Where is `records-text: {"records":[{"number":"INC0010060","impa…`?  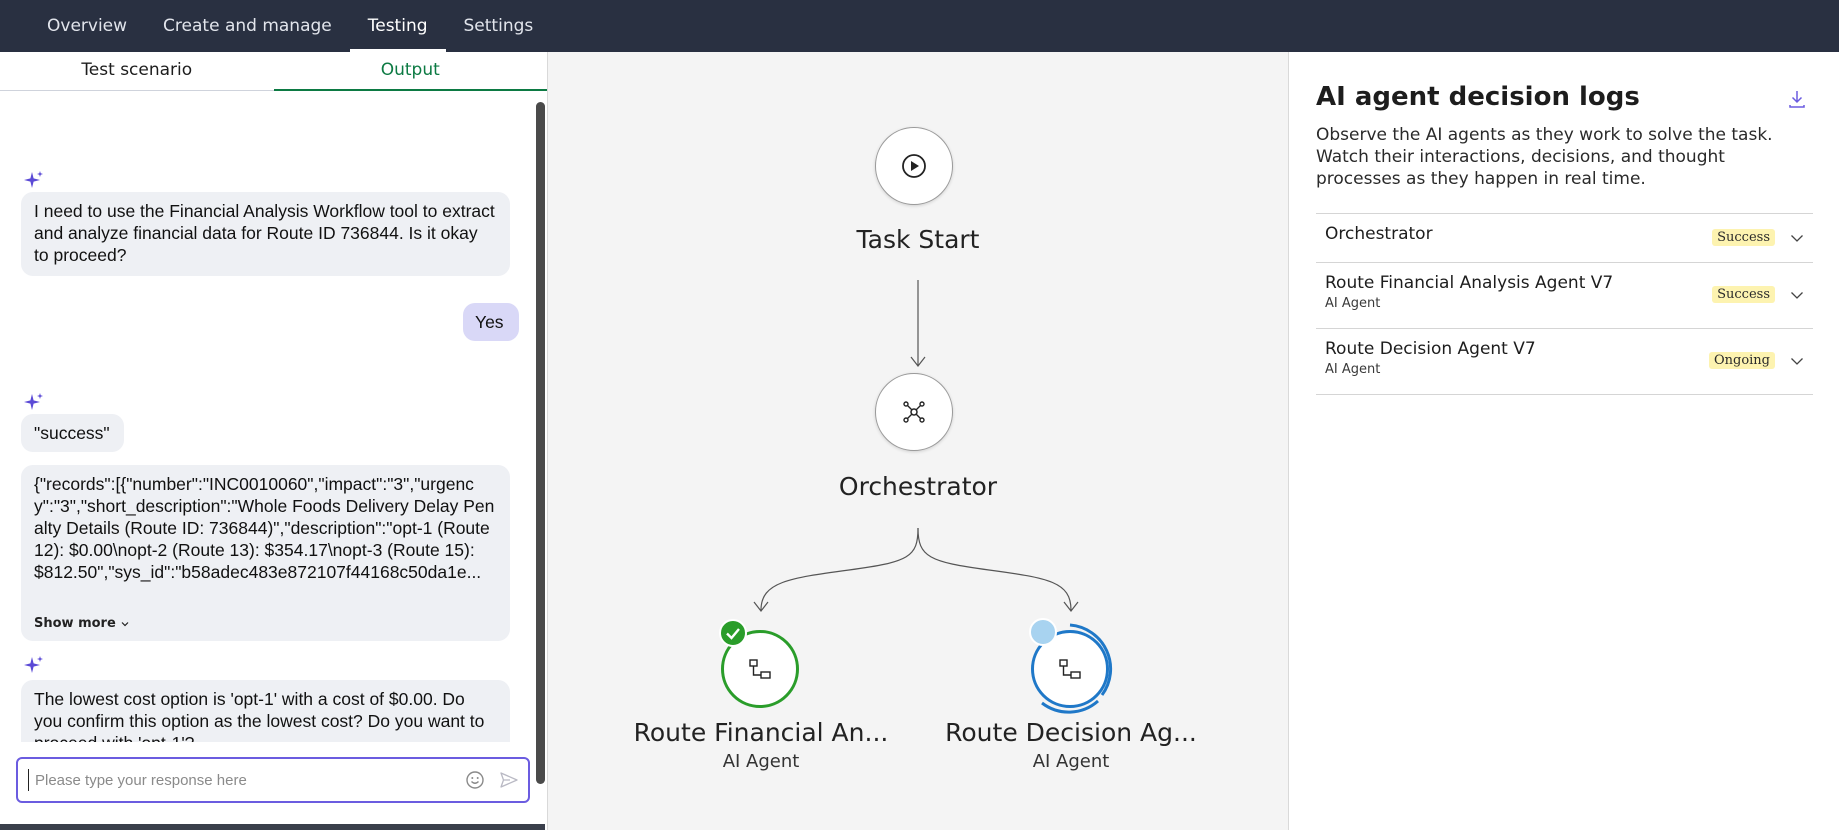
records-text: {"records":[{"number":"INC0010060","impa… is located at coordinates (264, 528).